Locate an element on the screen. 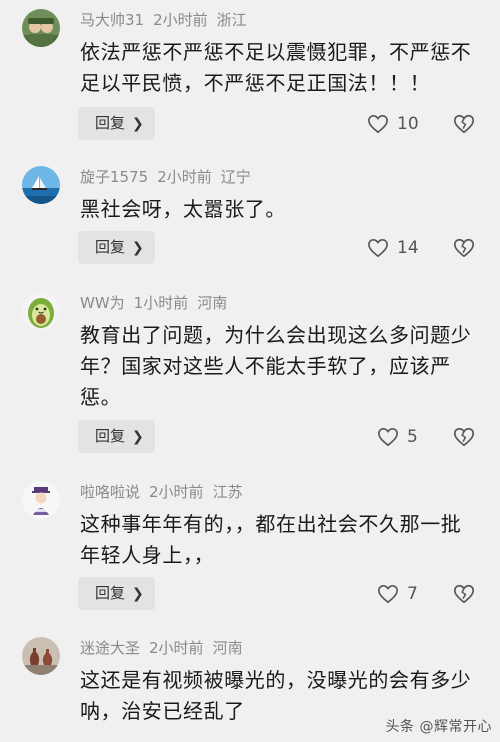  username: 马大帅31 is located at coordinates (112, 20).